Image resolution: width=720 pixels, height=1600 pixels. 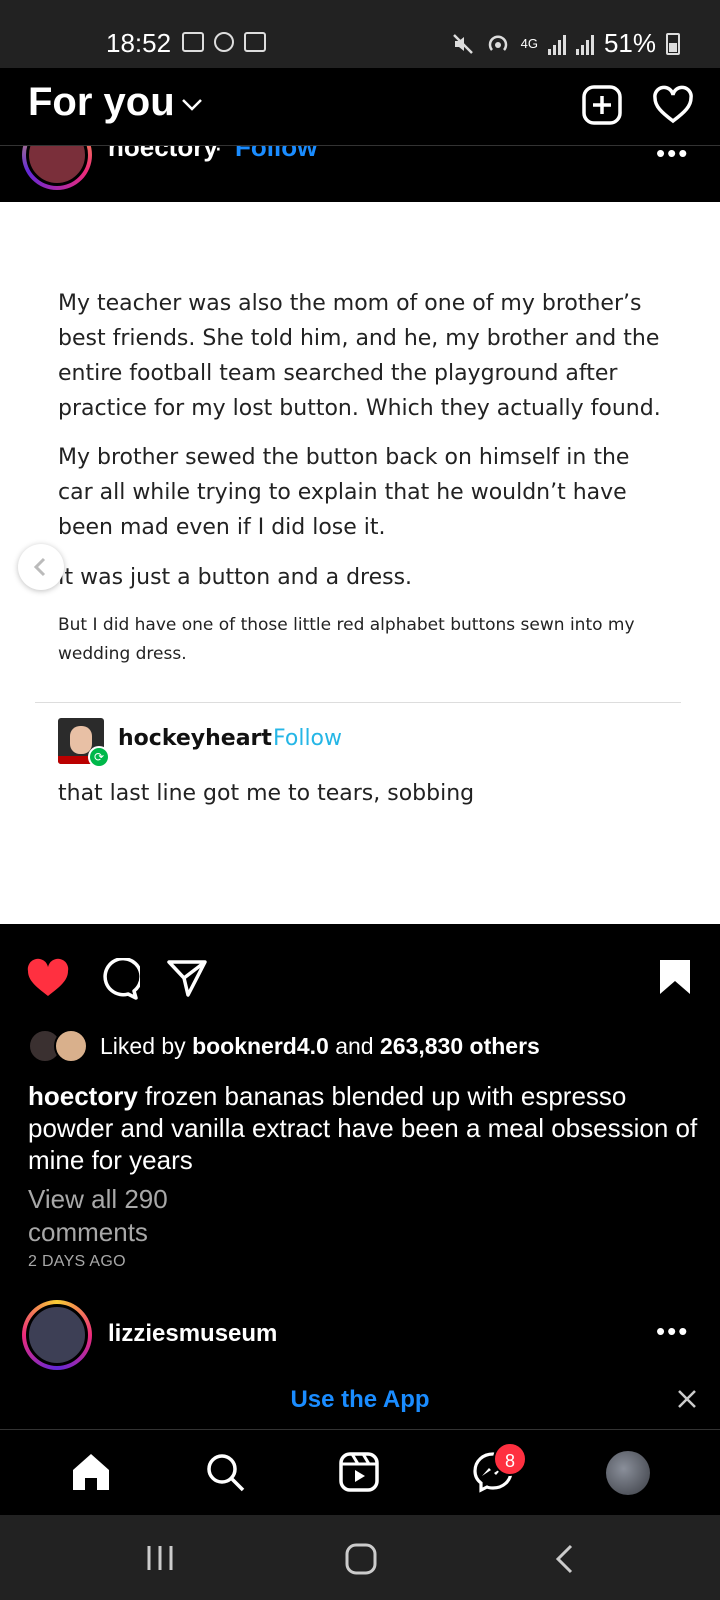 I want to click on likes-text: Liked by booknerd4.0 and 263,830 others, so click(x=320, y=1046).